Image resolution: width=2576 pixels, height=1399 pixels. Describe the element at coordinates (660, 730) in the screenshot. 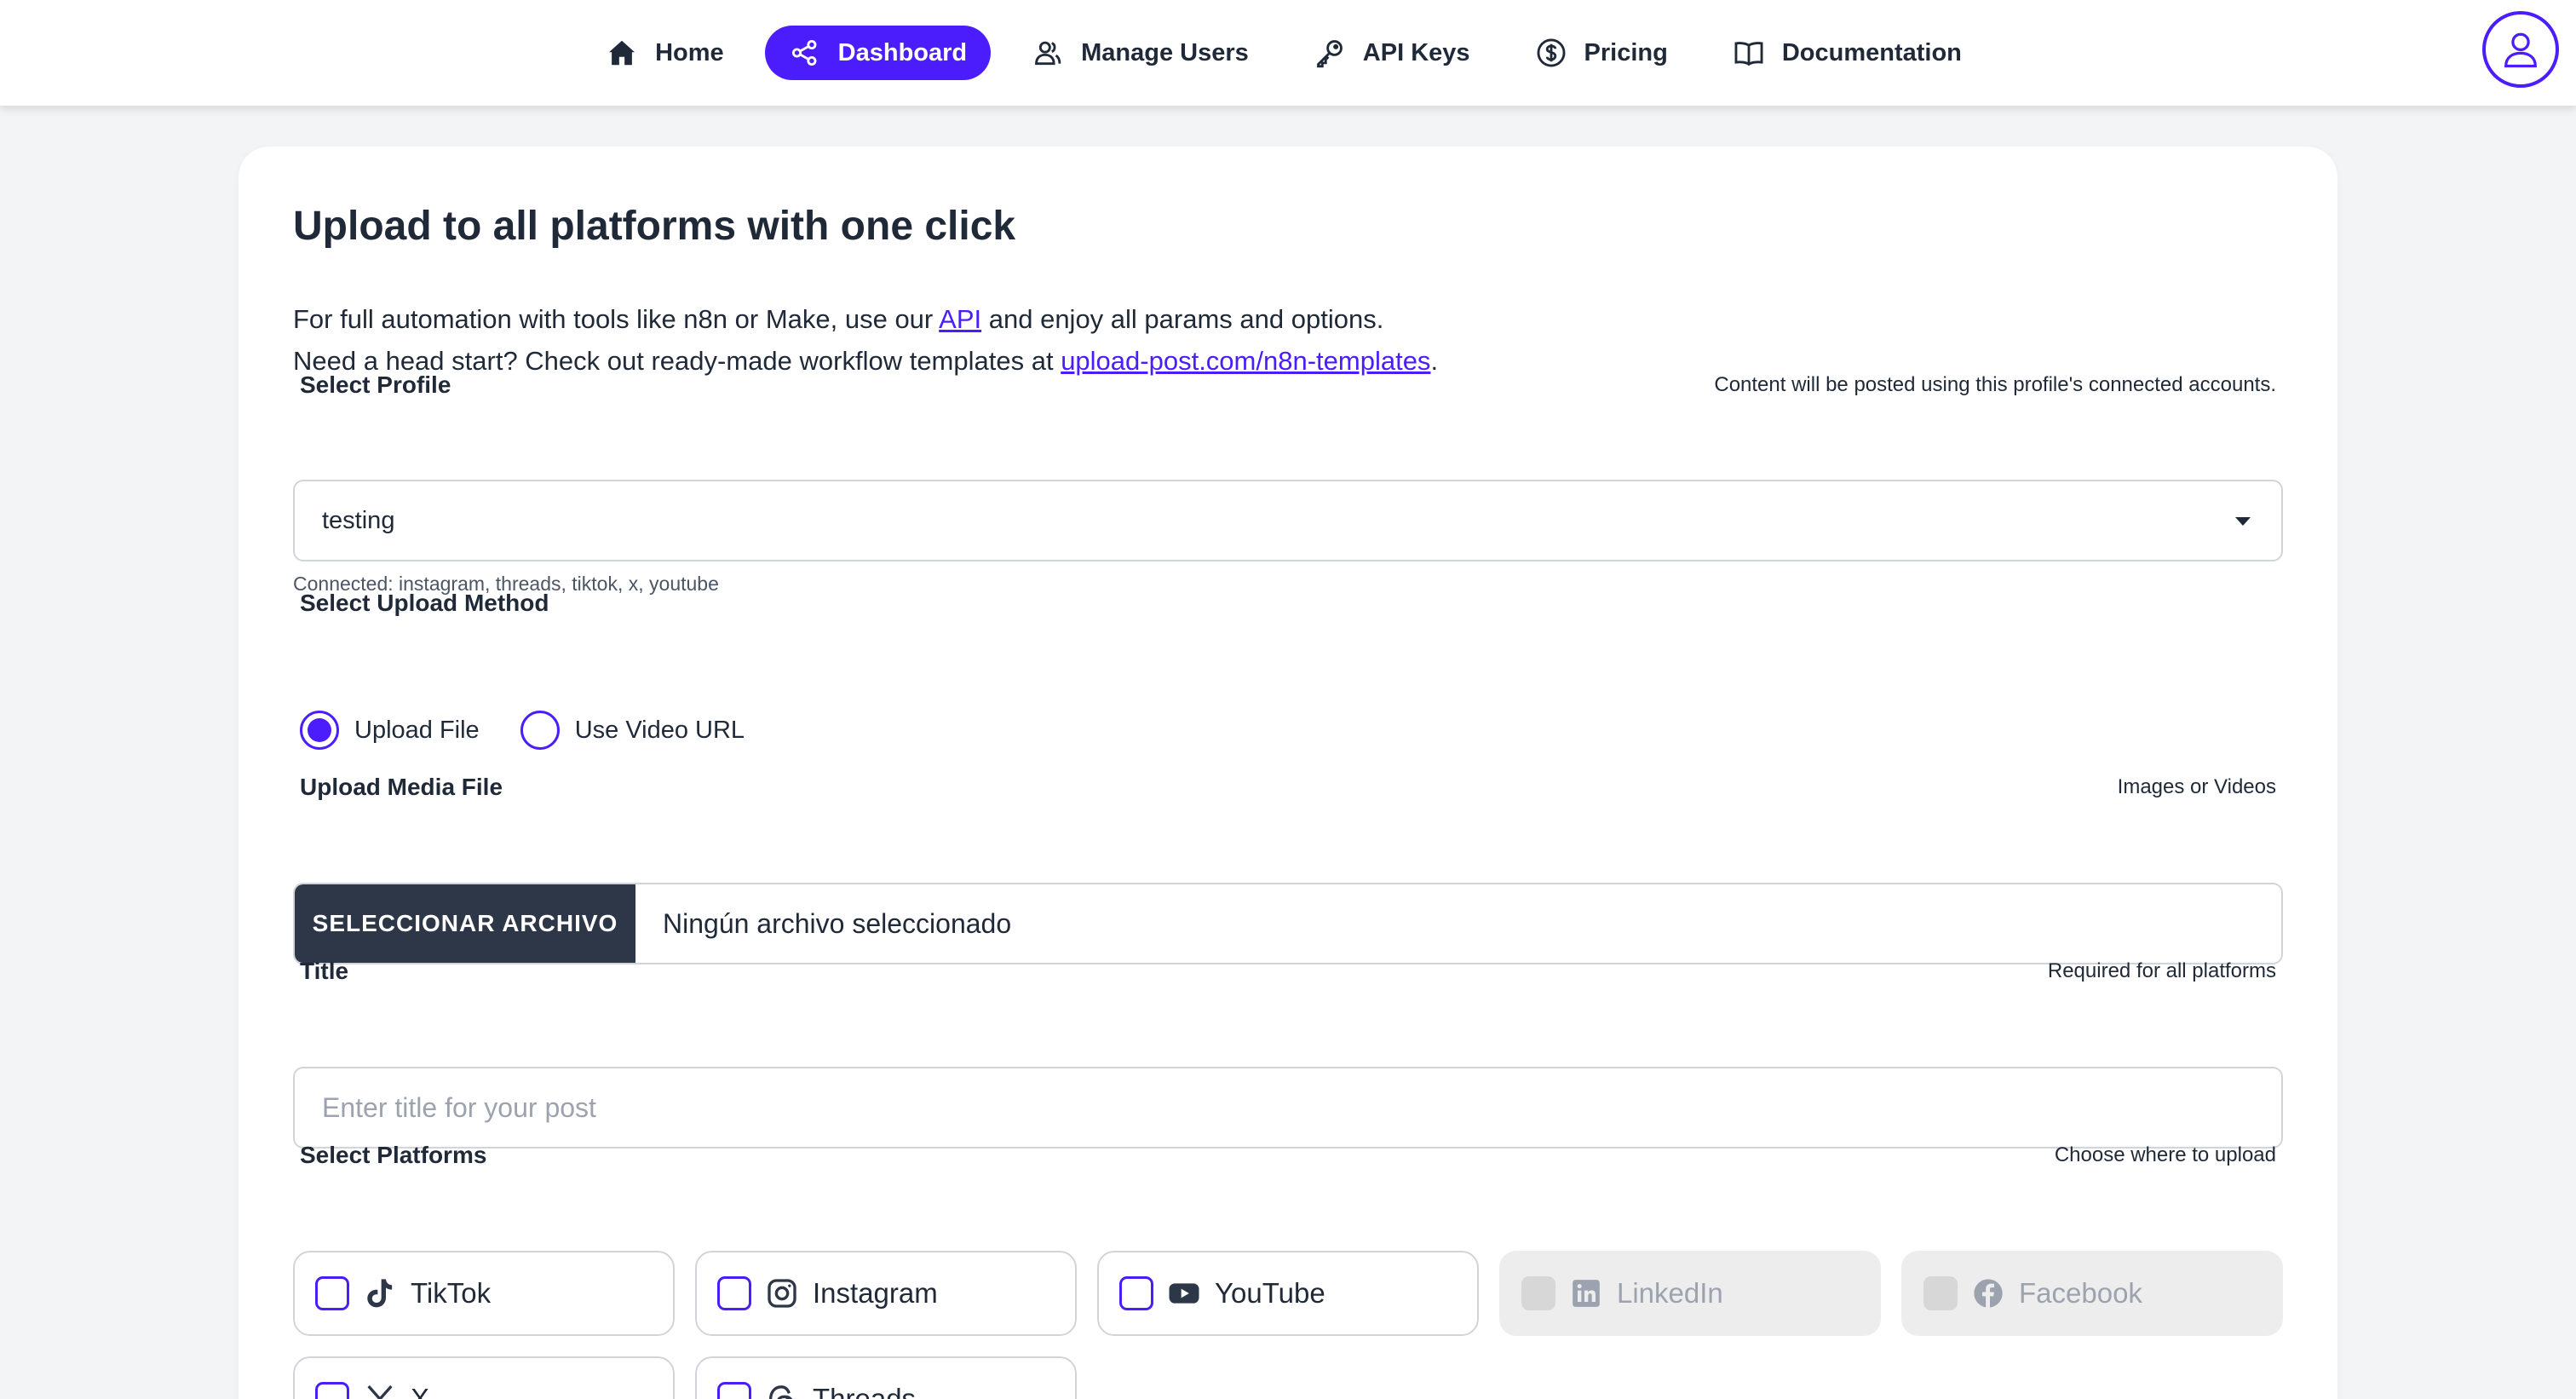

I see `radio-label: Use Video URL` at that location.